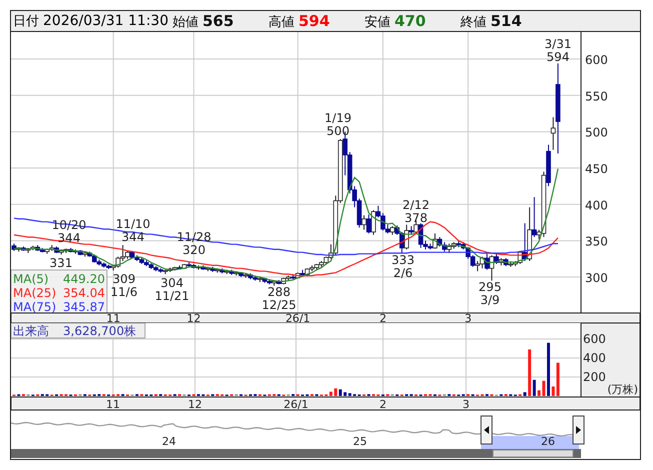  Describe the element at coordinates (360, 441) in the screenshot. I see `axis-label: 25` at that location.